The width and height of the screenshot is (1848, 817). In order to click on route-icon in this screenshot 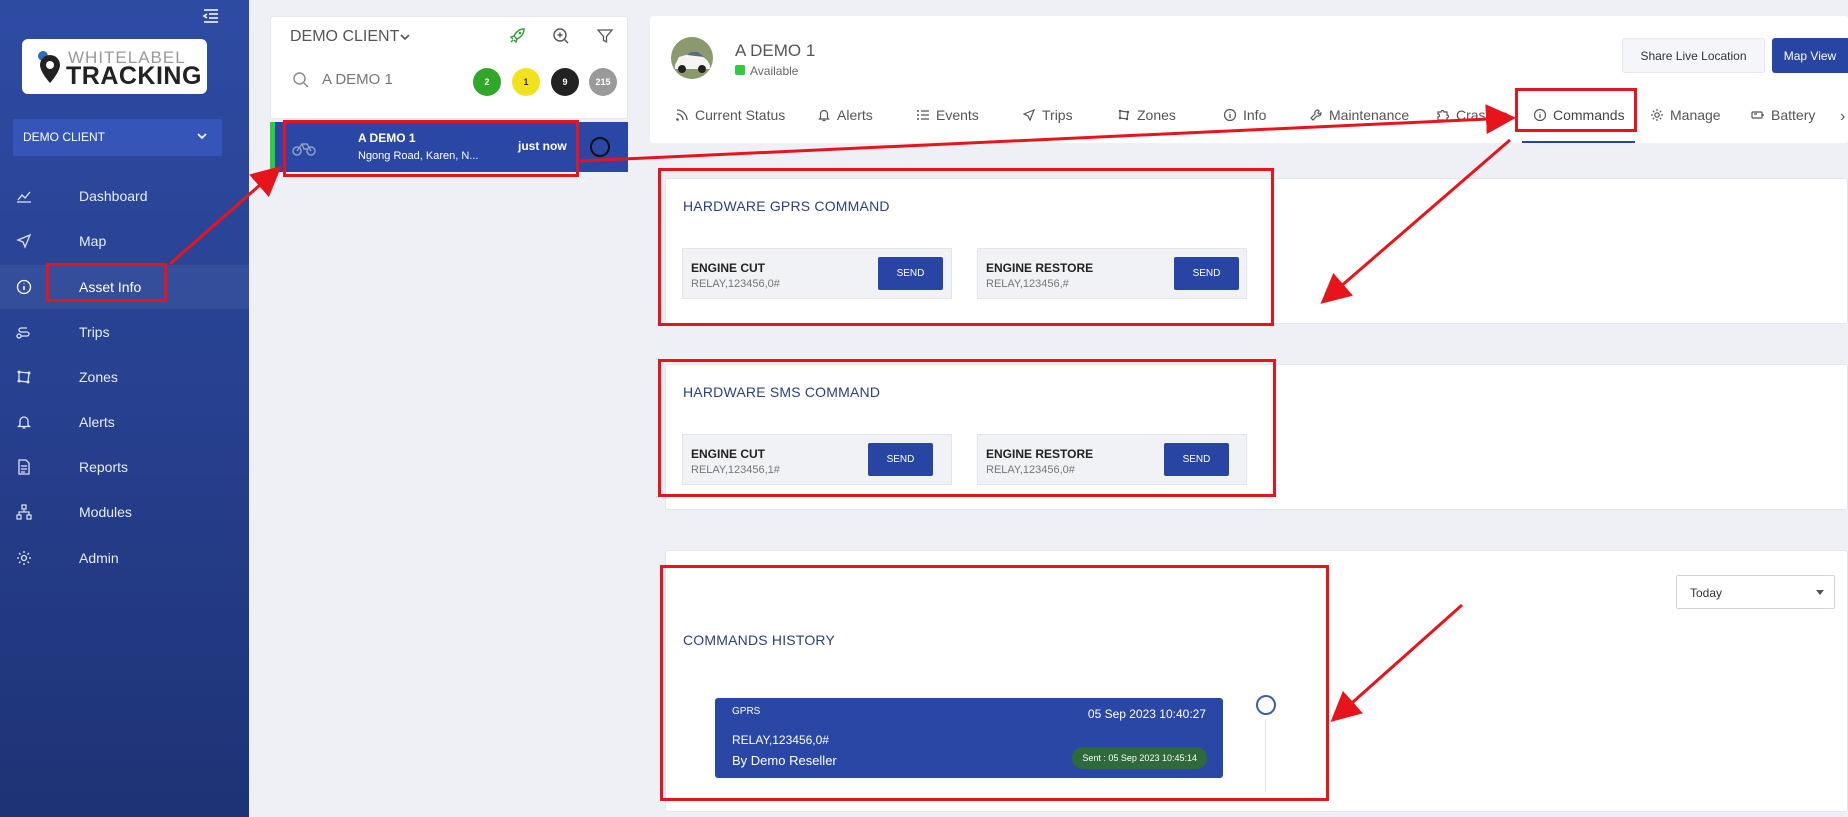, I will do `click(23, 333)`.